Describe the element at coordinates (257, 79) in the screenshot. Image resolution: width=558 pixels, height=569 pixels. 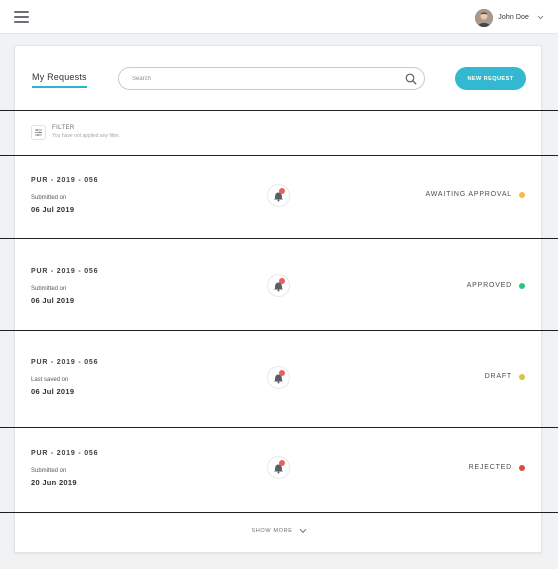
I see `search-input` at that location.